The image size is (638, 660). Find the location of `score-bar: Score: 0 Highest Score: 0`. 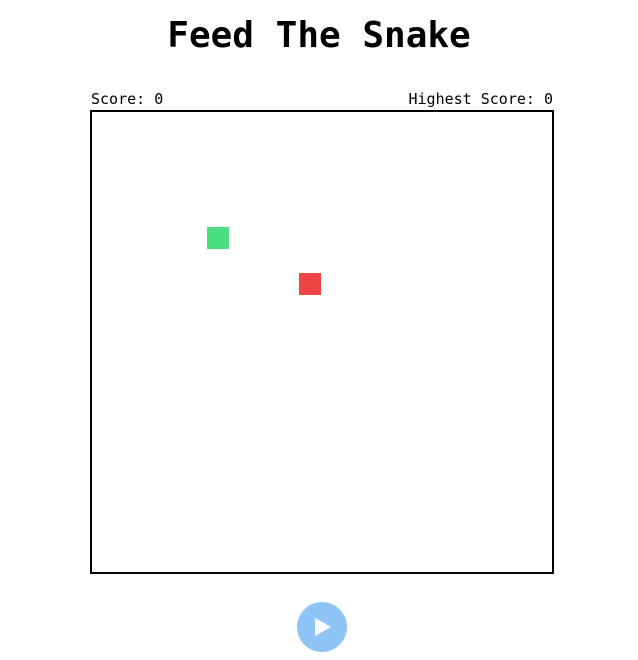

score-bar: Score: 0 Highest Score: 0 is located at coordinates (322, 99).